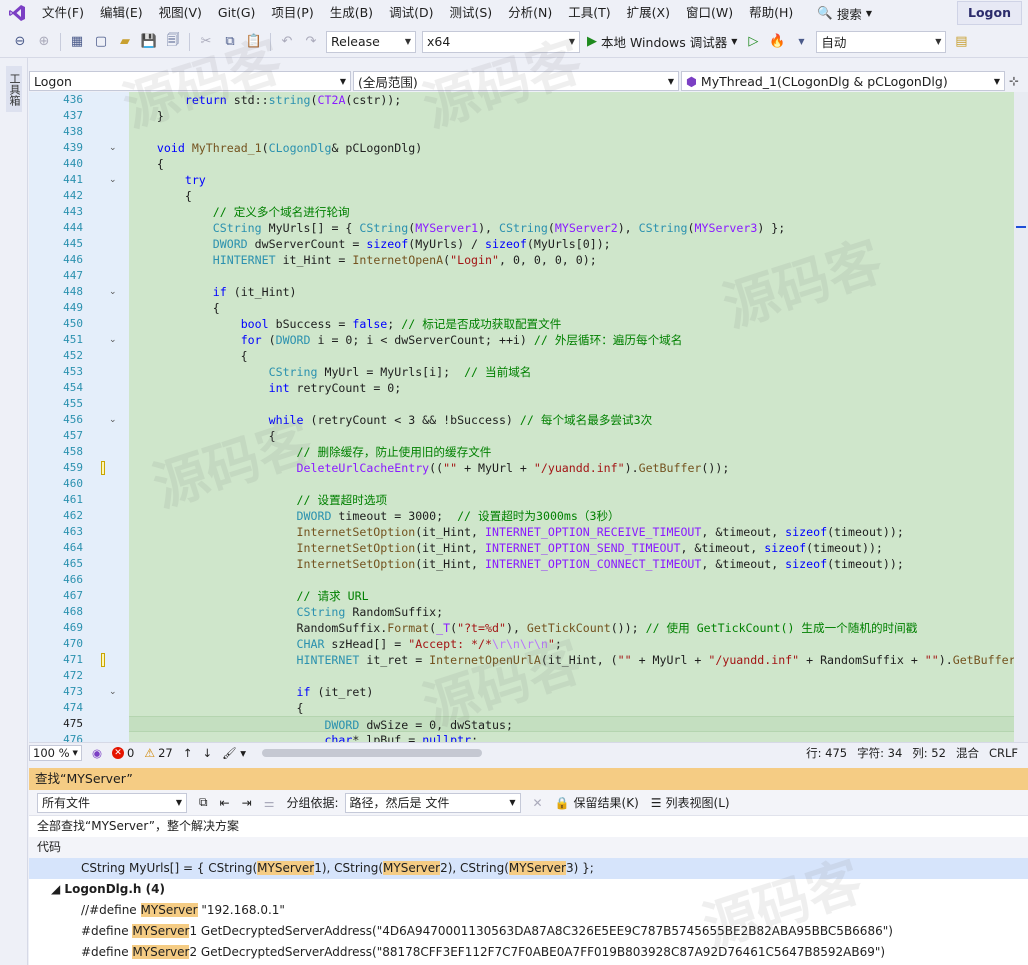 This screenshot has height=965, width=1028. I want to click on code-line: 468 CString RandomSuffix;, so click(528, 612).